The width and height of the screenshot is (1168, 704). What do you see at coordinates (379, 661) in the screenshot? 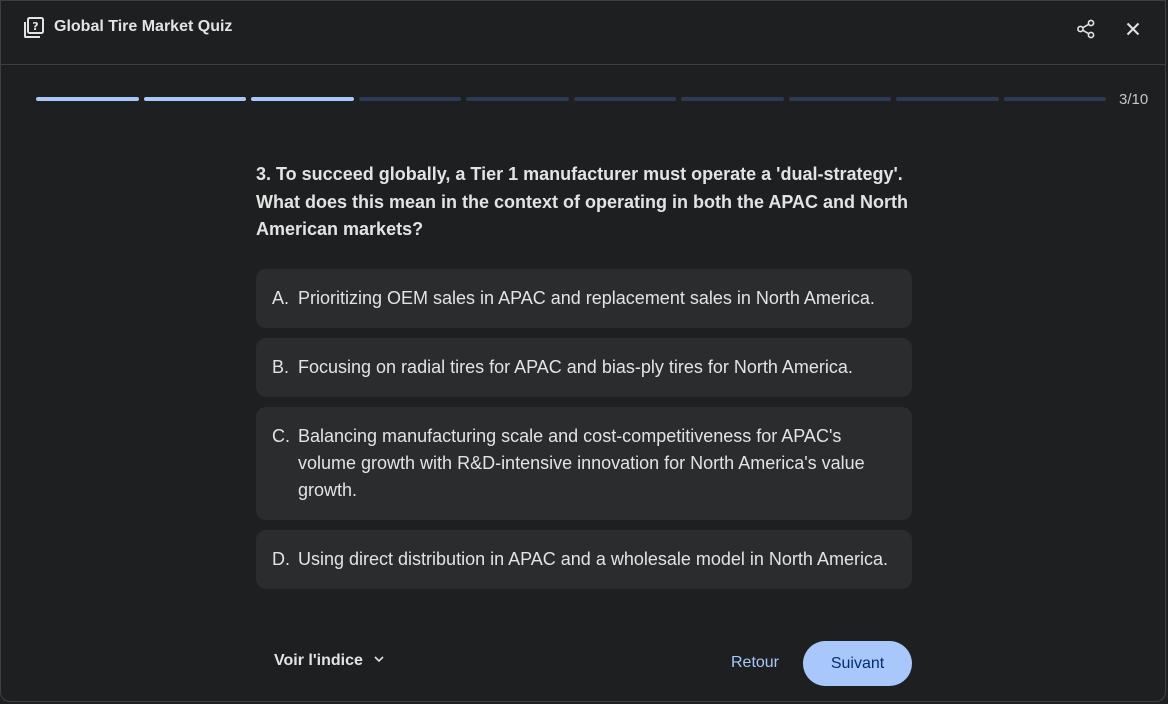
I see `chevron-down-icon` at bounding box center [379, 661].